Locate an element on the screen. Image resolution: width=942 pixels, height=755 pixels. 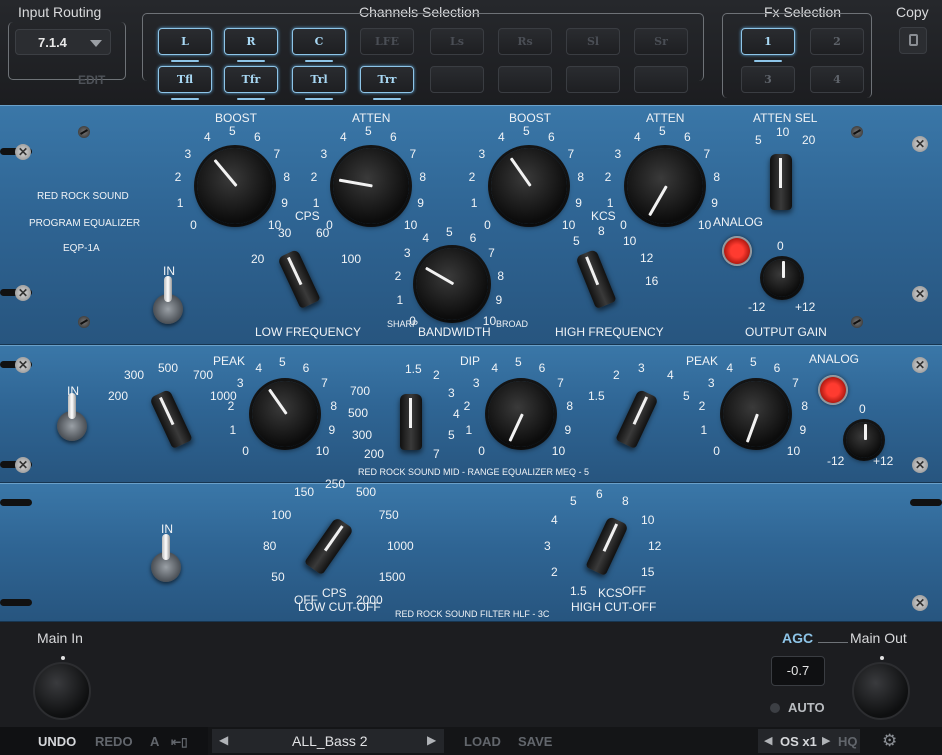
hlf-in-toggle is located at coordinates (166, 558).